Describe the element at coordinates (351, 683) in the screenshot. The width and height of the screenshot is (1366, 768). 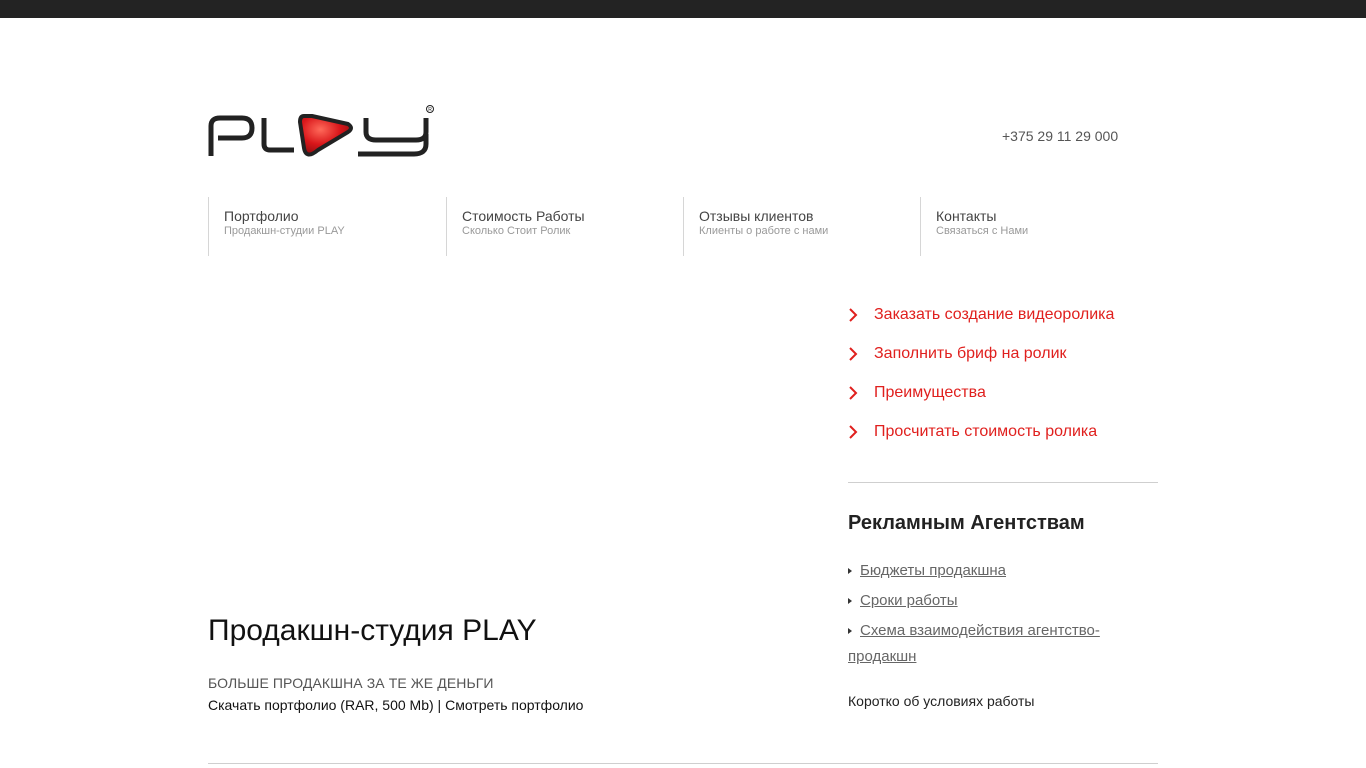
I see `tagline: БОЛЬШЕ ПРОДАКШНА ЗА ТЕ ЖЕ ДЕНЬГИ` at that location.